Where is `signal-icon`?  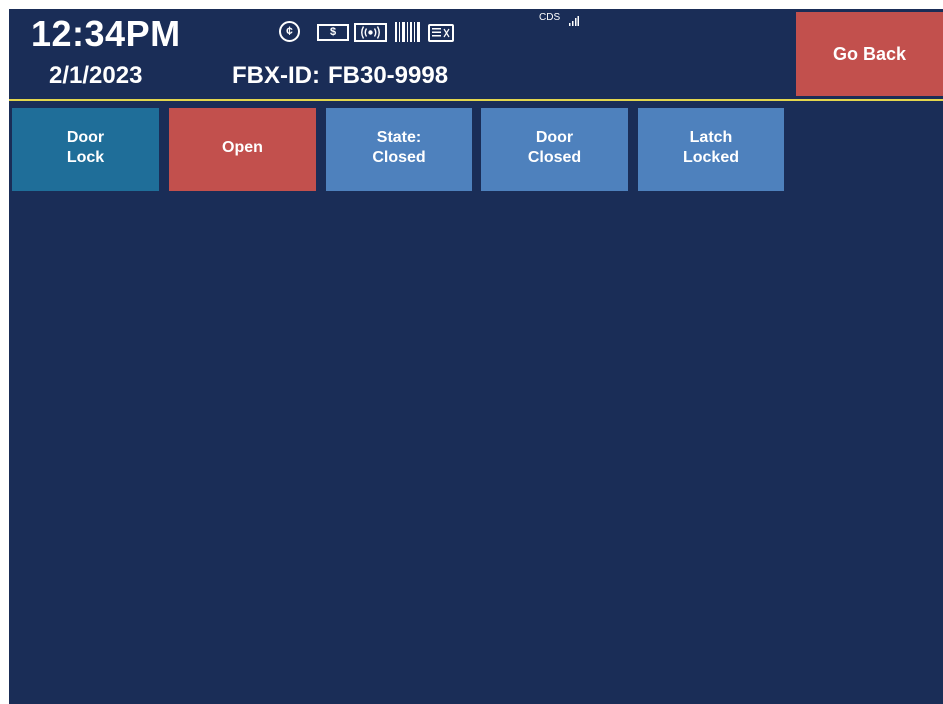
signal-icon is located at coordinates (574, 22).